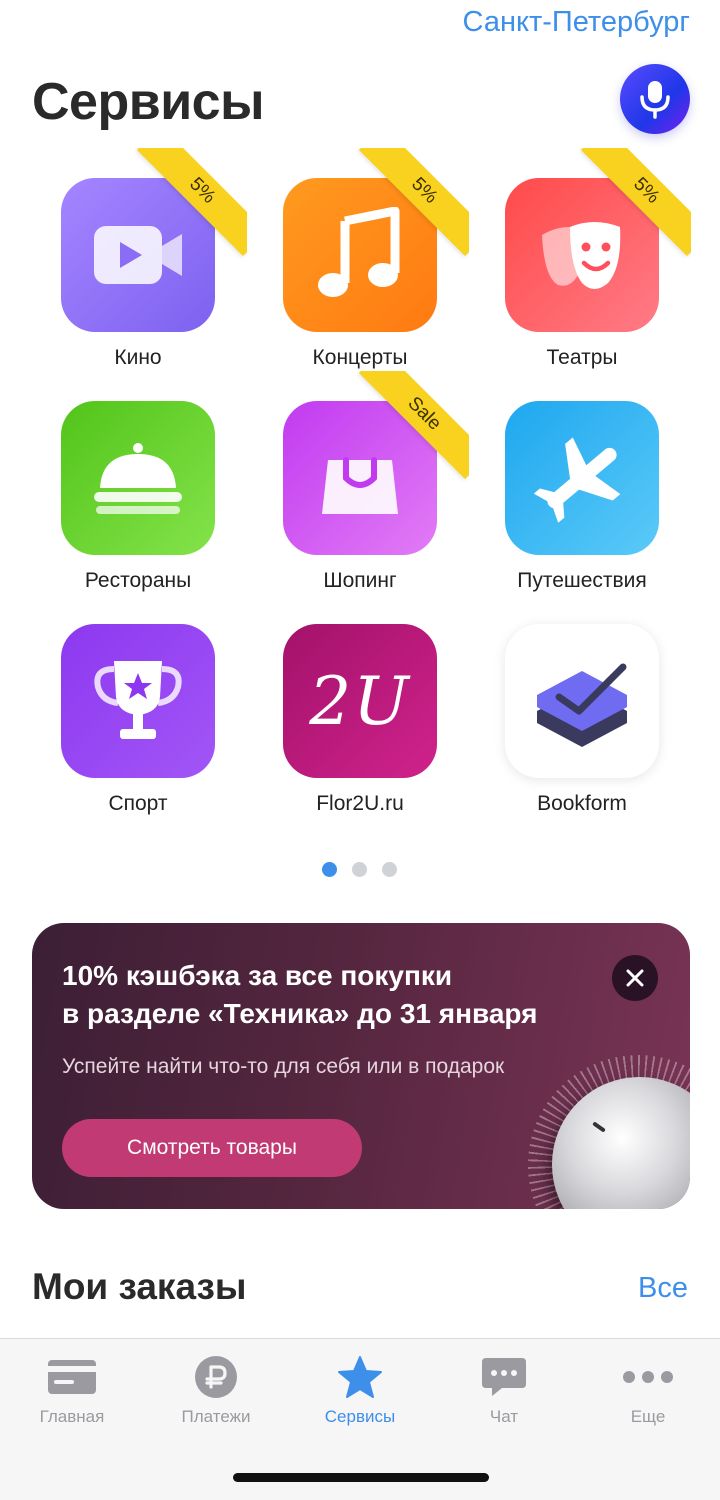  Describe the element at coordinates (648, 1390) in the screenshot. I see `tab-more: Еще` at that location.